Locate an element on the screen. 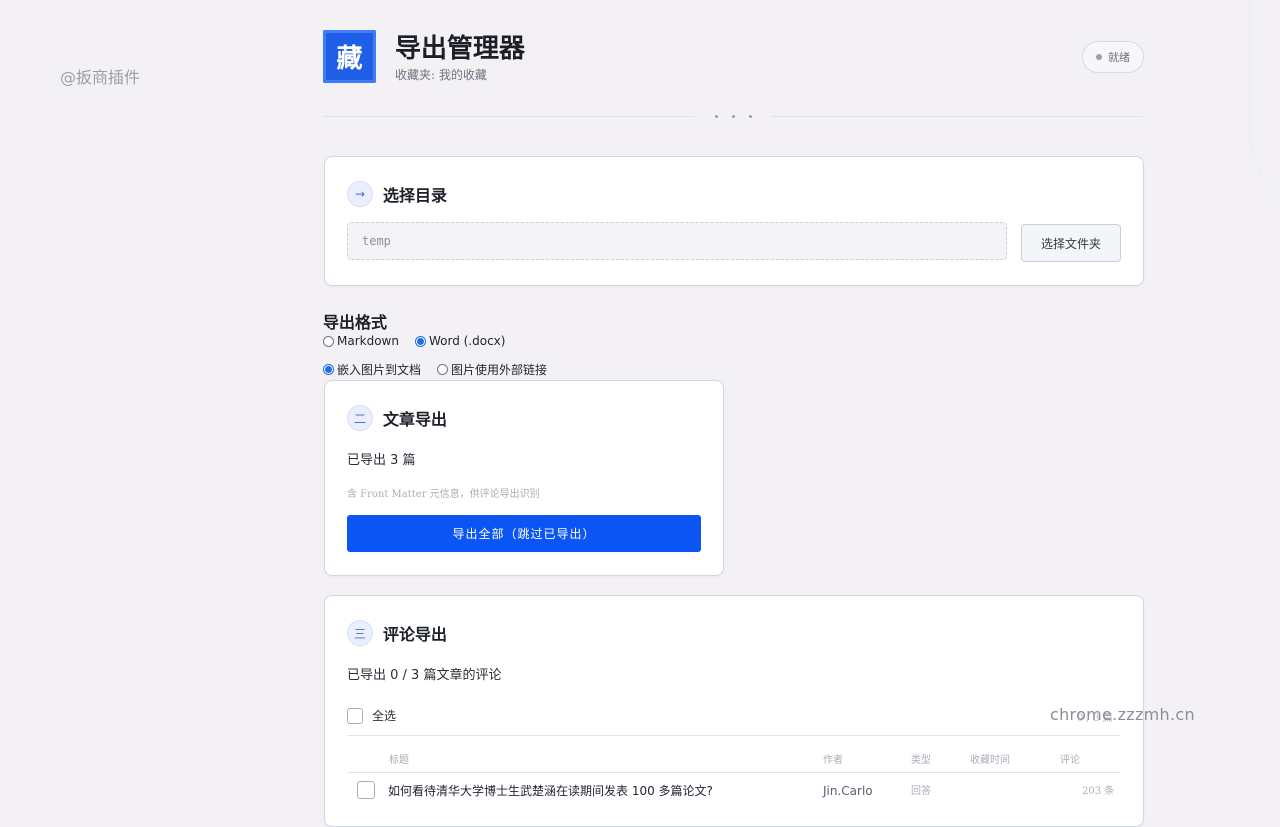  row-checkbox is located at coordinates (366, 790).